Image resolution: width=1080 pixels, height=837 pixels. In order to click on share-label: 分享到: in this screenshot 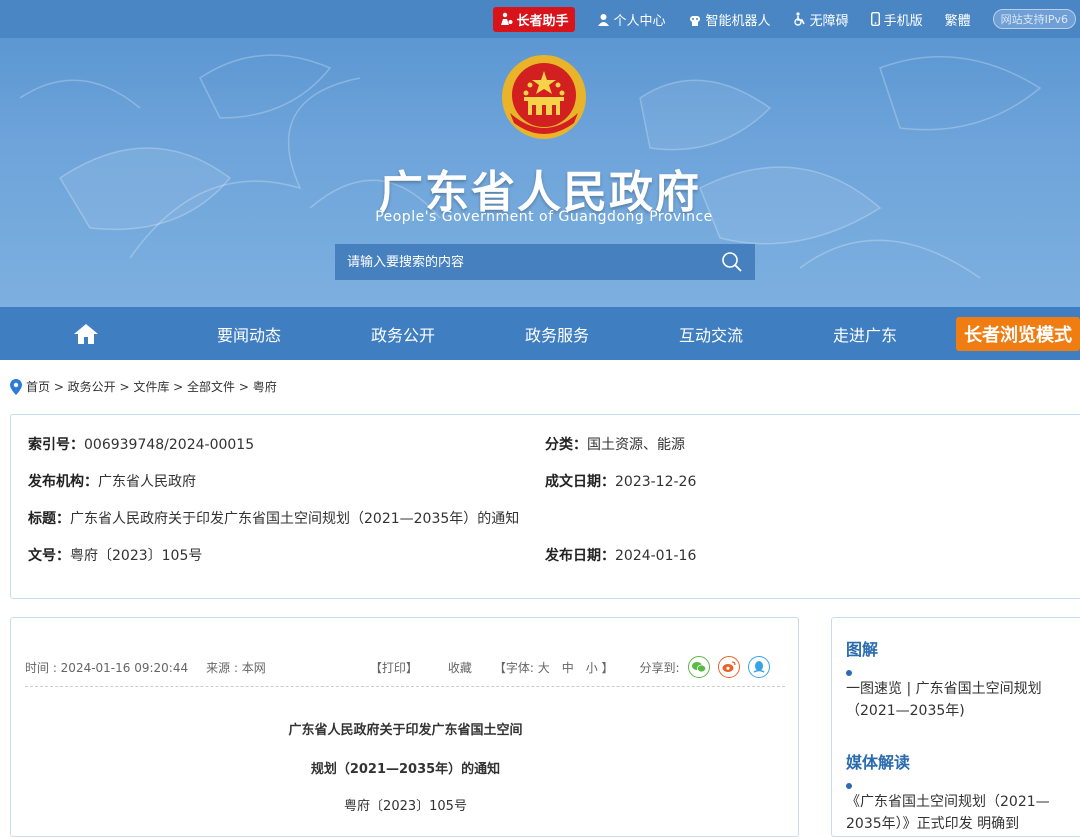, I will do `click(659, 667)`.